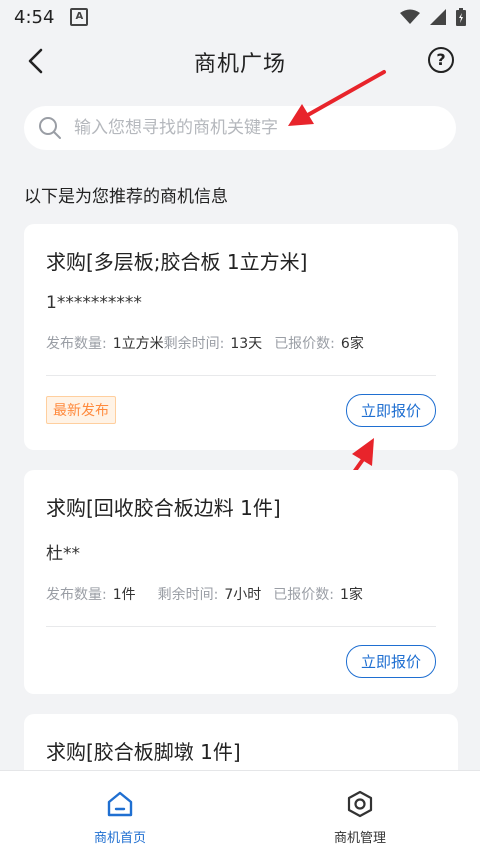 The height and width of the screenshot is (854, 480). I want to click on card-footer: 最新发布 立即报价, so click(241, 410).